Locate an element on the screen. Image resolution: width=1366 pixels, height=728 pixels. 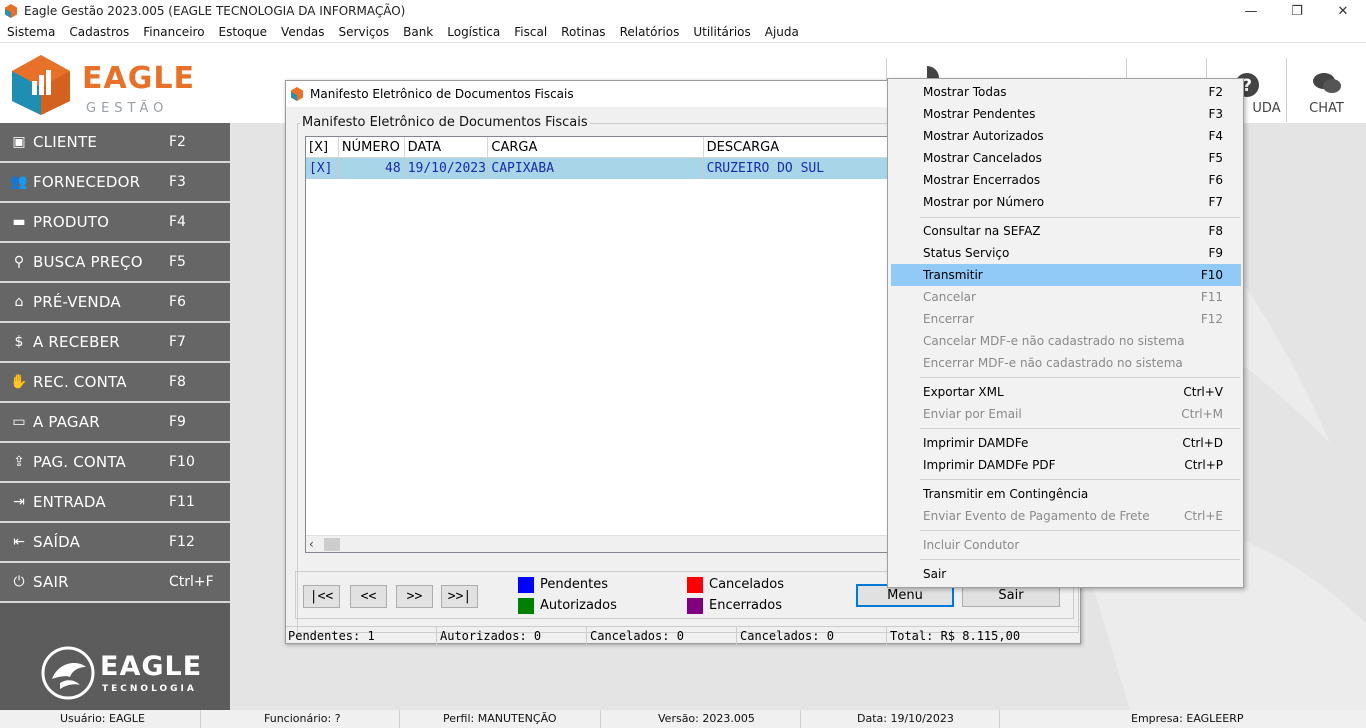
menu-item-shortcut: F2 is located at coordinates (1215, 92).